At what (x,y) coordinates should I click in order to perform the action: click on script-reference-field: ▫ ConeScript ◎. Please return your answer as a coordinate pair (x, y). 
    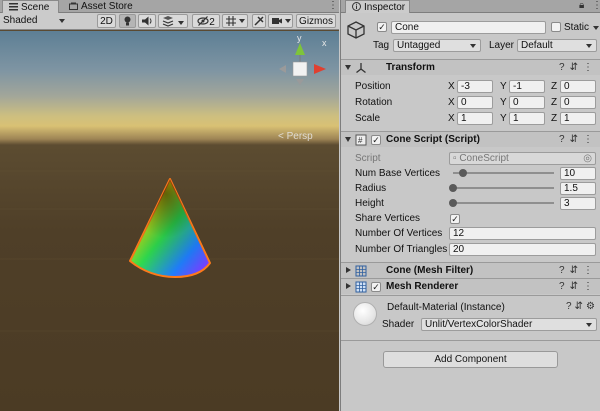
    Looking at the image, I should click on (522, 158).